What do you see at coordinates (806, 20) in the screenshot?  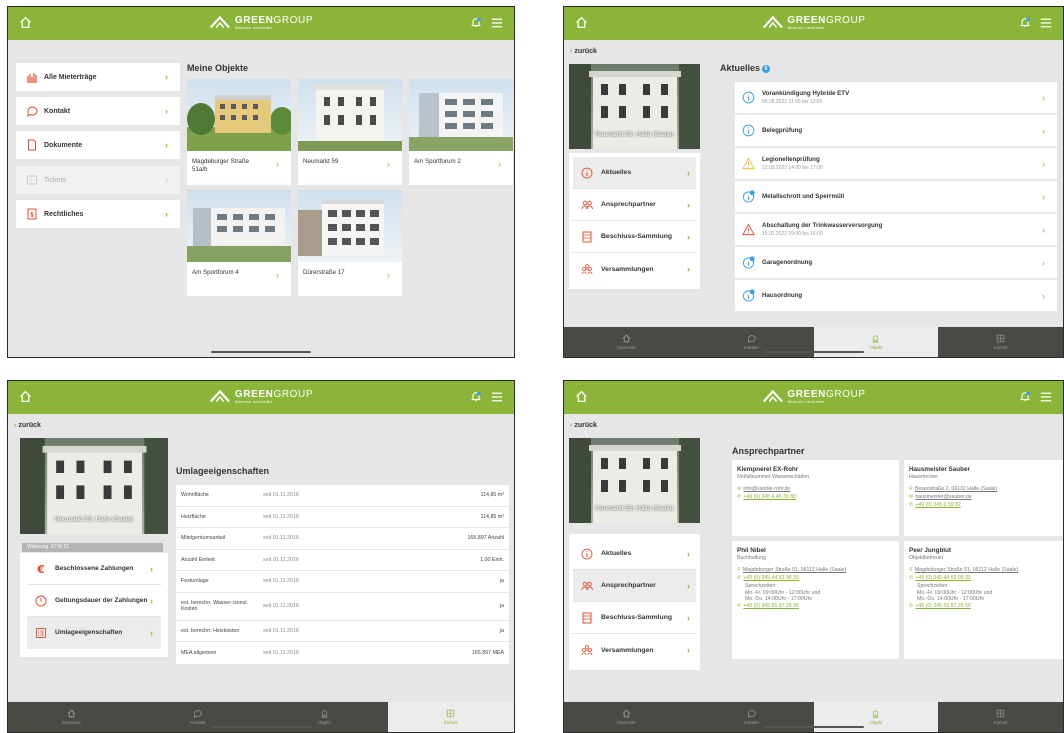 I see `brand-bold: GREEN` at bounding box center [806, 20].